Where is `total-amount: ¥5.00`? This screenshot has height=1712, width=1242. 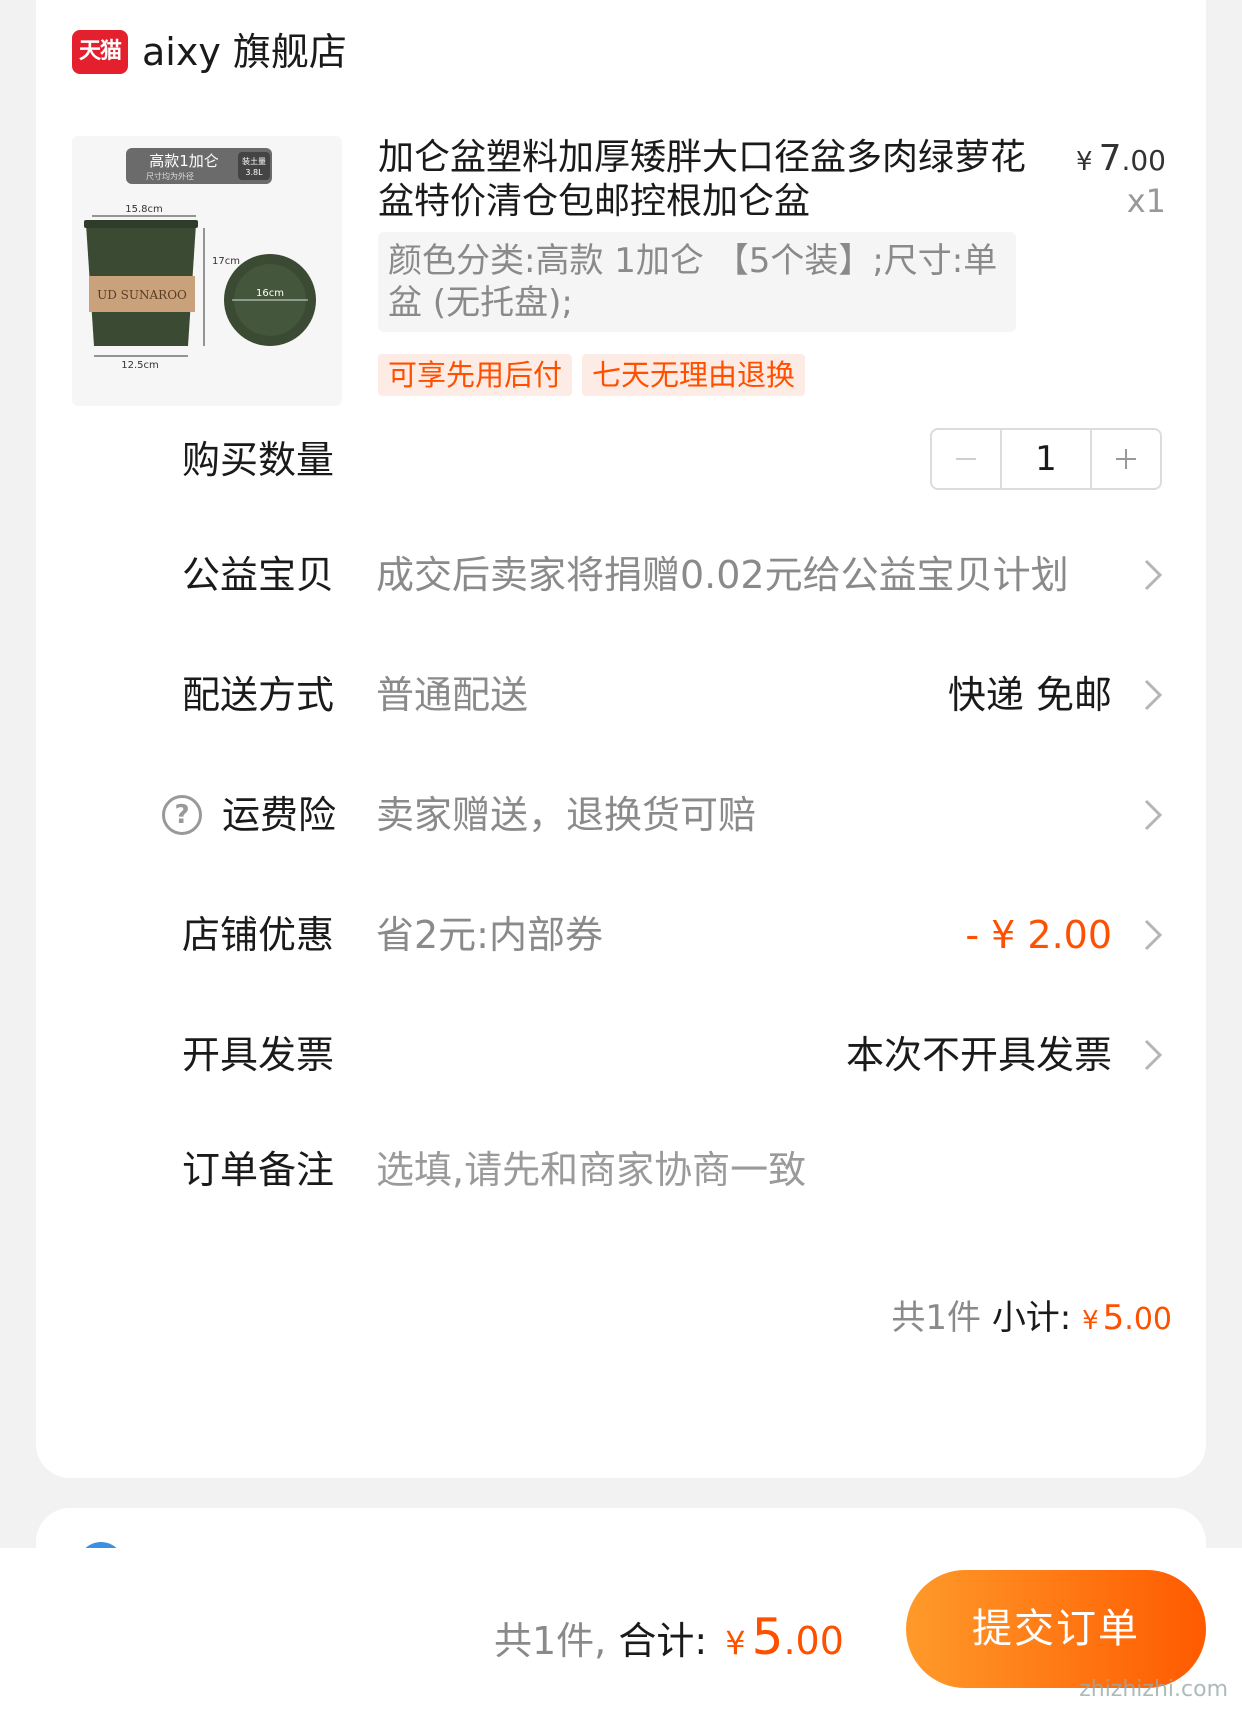 total-amount: ¥5.00 is located at coordinates (781, 1637).